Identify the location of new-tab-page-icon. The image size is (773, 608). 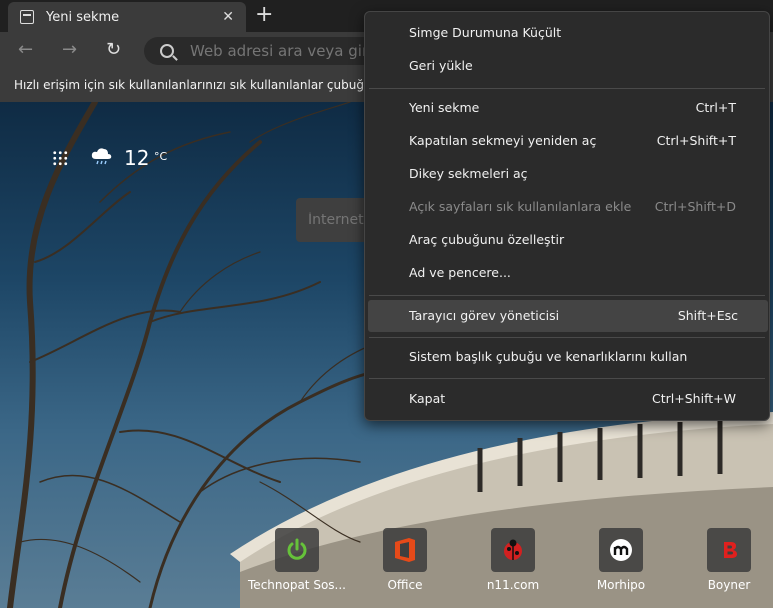
(27, 17).